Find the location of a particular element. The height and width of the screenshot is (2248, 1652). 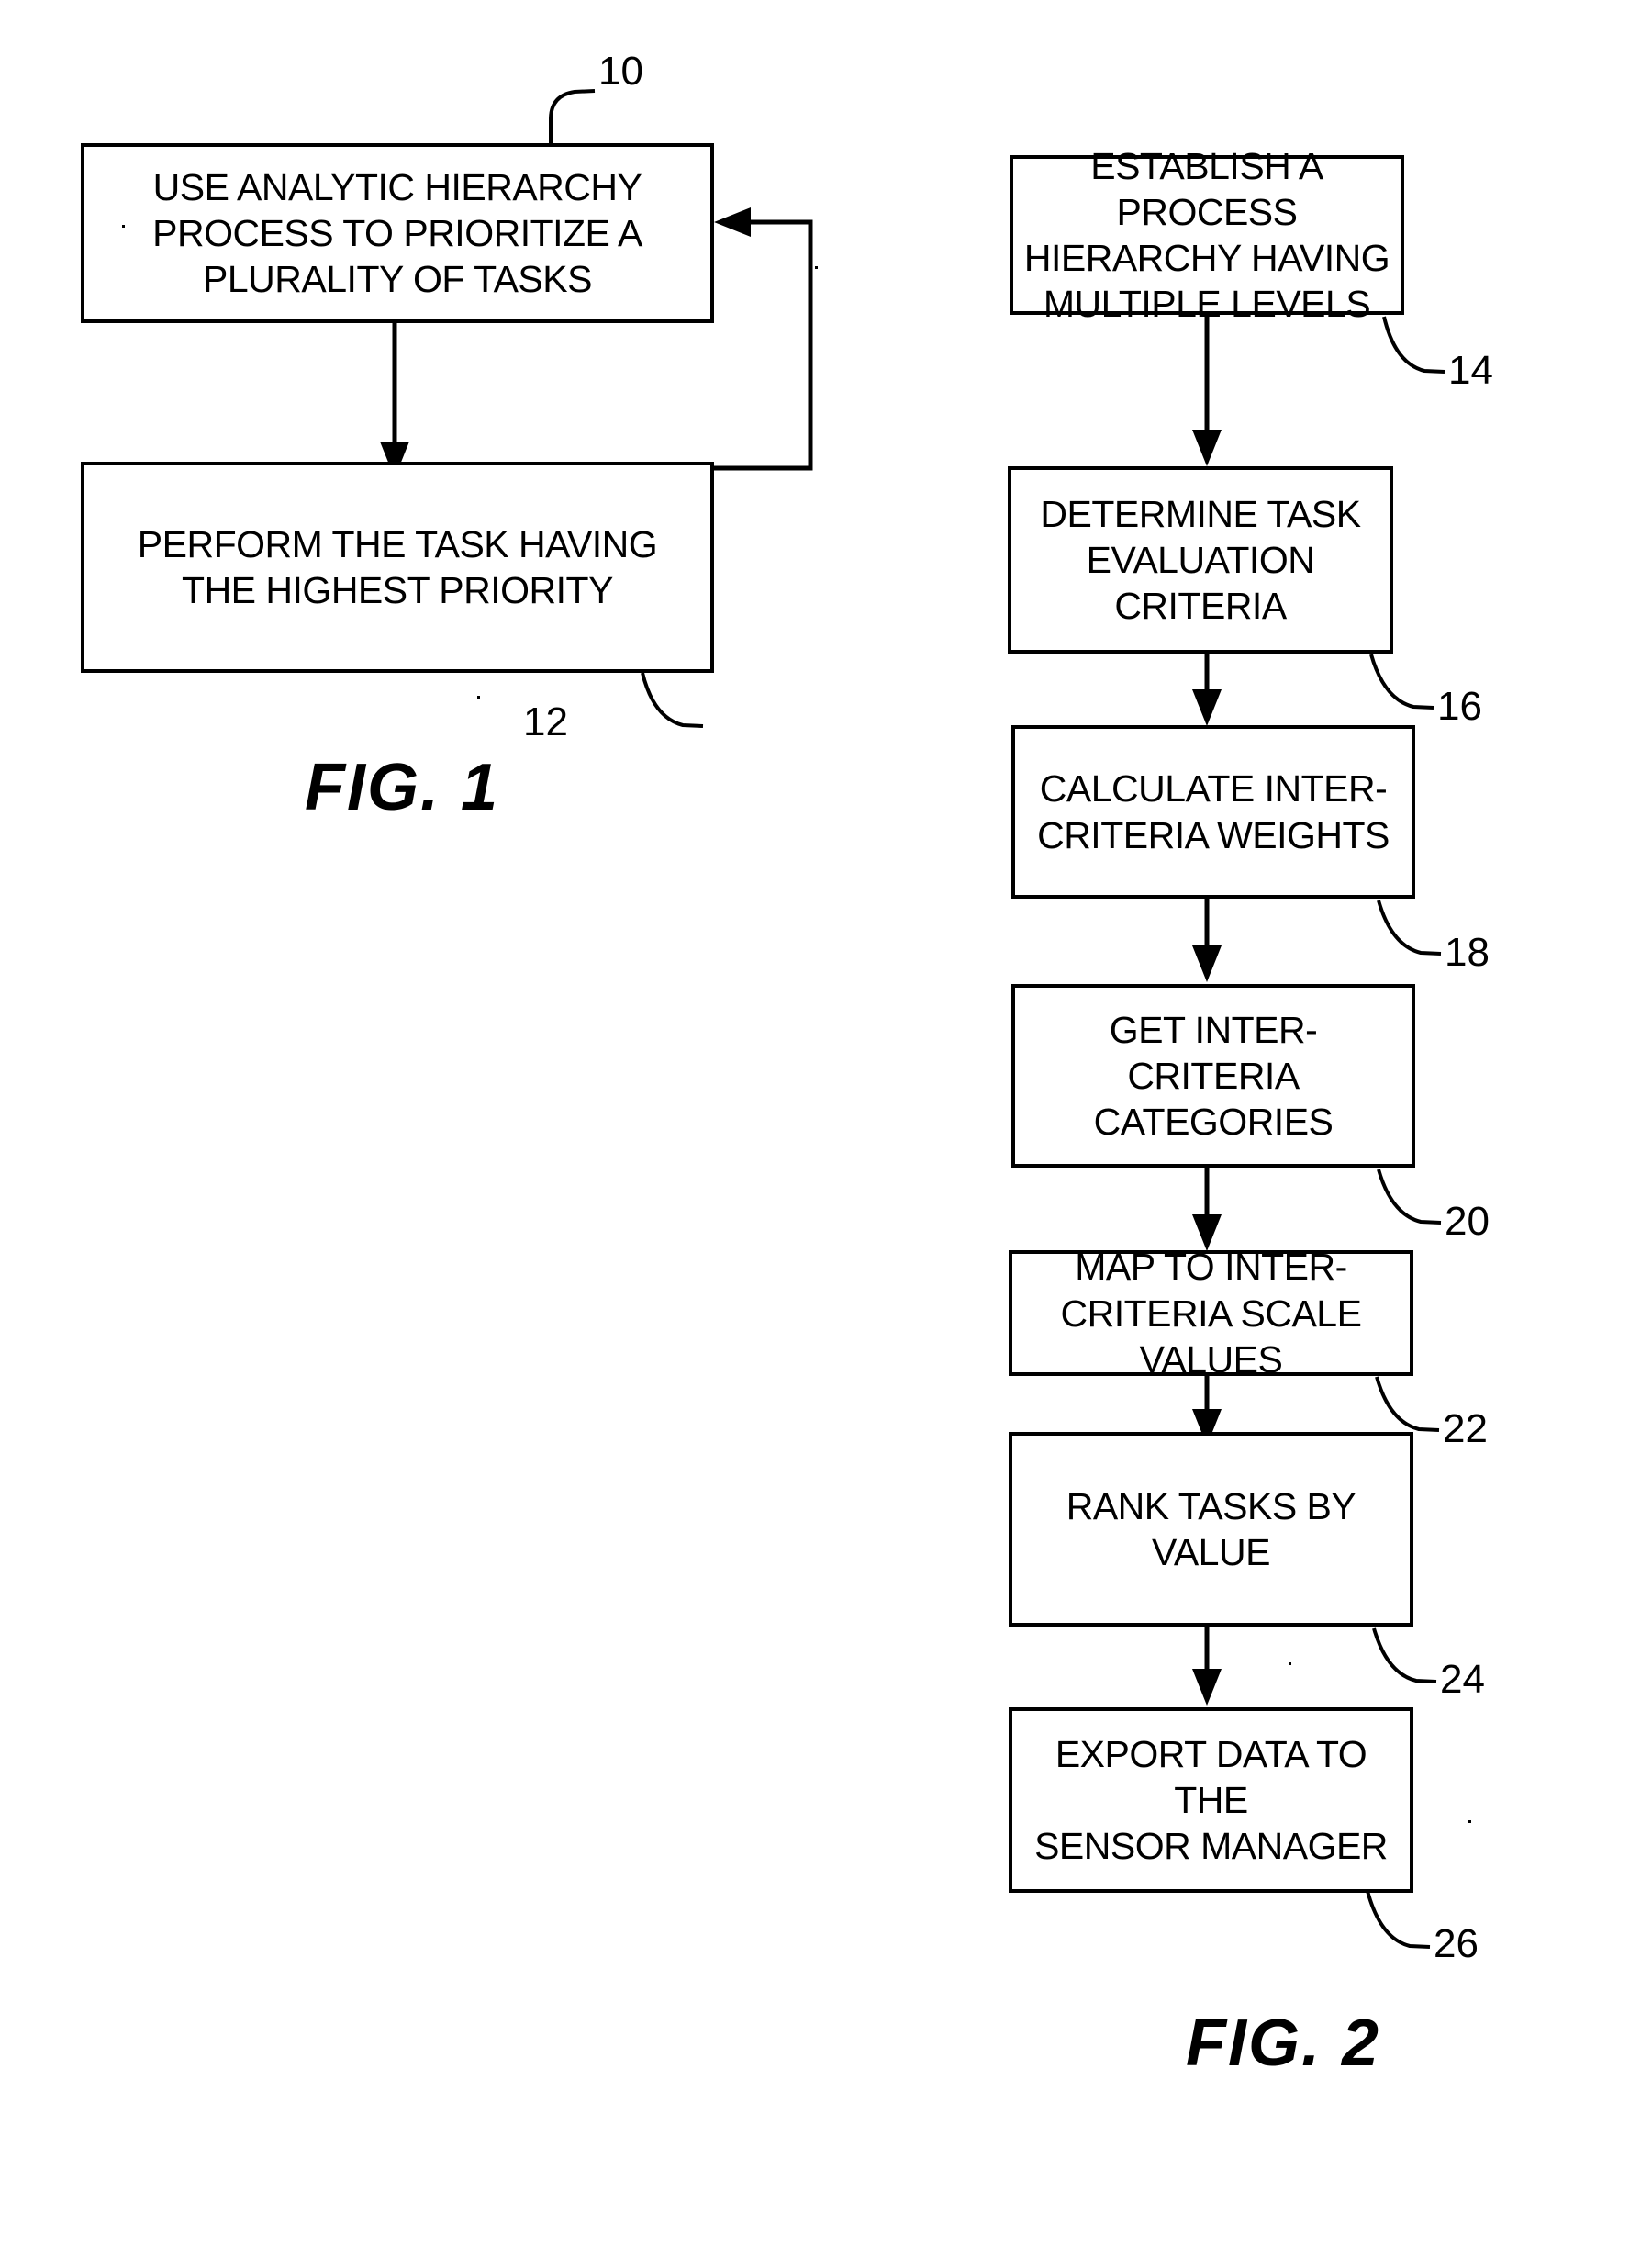

ref-number-12: 12 is located at coordinates (545, 721).